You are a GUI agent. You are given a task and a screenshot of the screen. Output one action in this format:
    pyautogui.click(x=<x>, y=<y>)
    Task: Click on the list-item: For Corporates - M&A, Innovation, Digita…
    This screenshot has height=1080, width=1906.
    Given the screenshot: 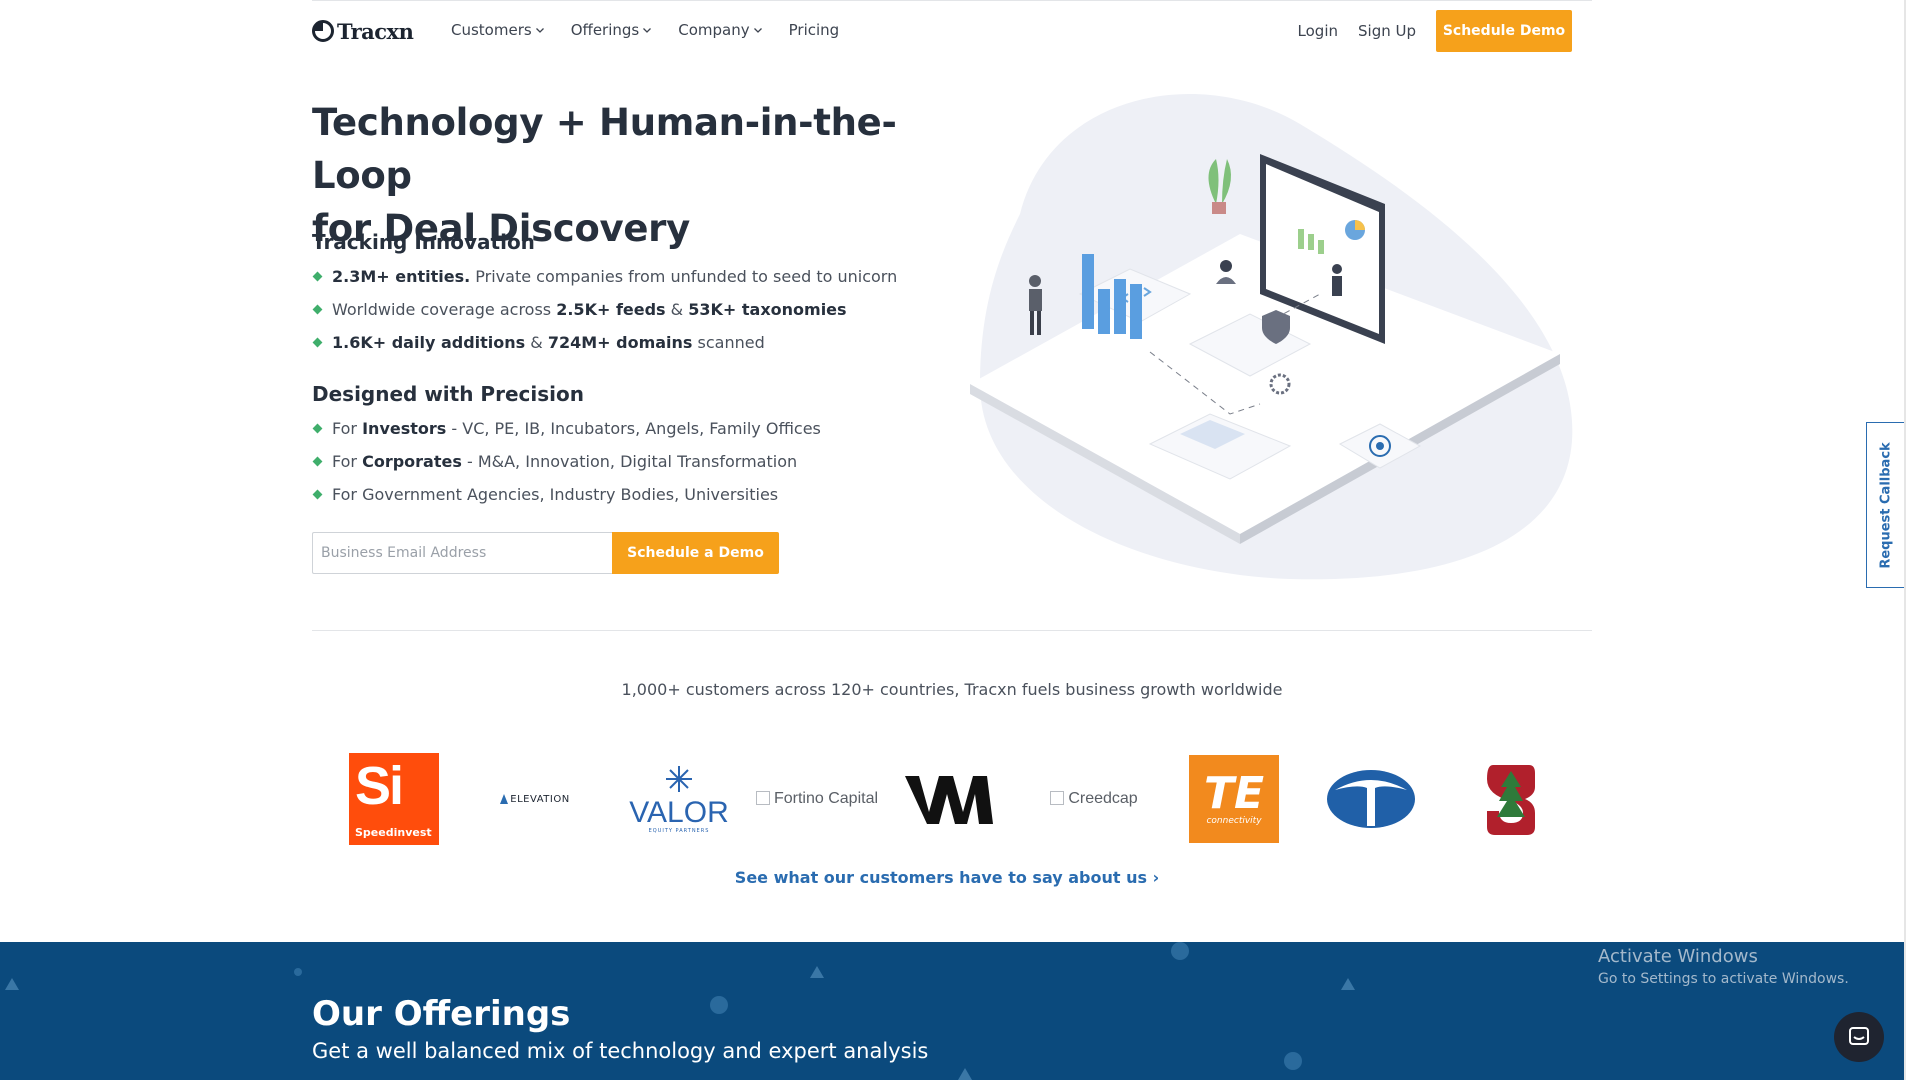 What is the action you would take?
    pyautogui.click(x=566, y=461)
    